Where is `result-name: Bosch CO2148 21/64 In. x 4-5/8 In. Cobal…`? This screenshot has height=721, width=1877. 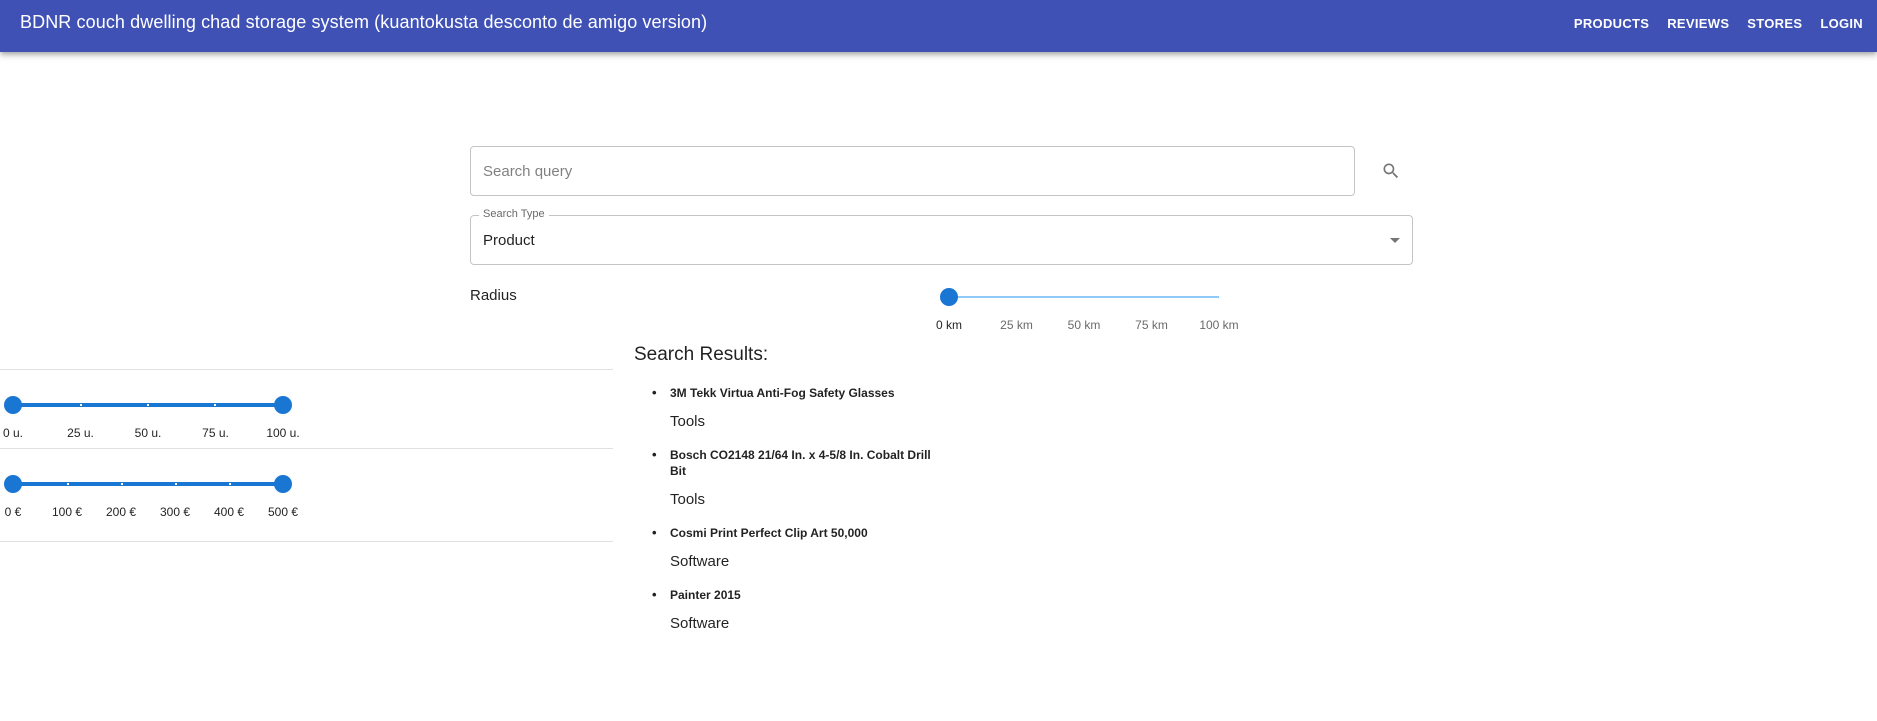 result-name: Bosch CO2148 21/64 In. x 4-5/8 In. Cobal… is located at coordinates (784, 463).